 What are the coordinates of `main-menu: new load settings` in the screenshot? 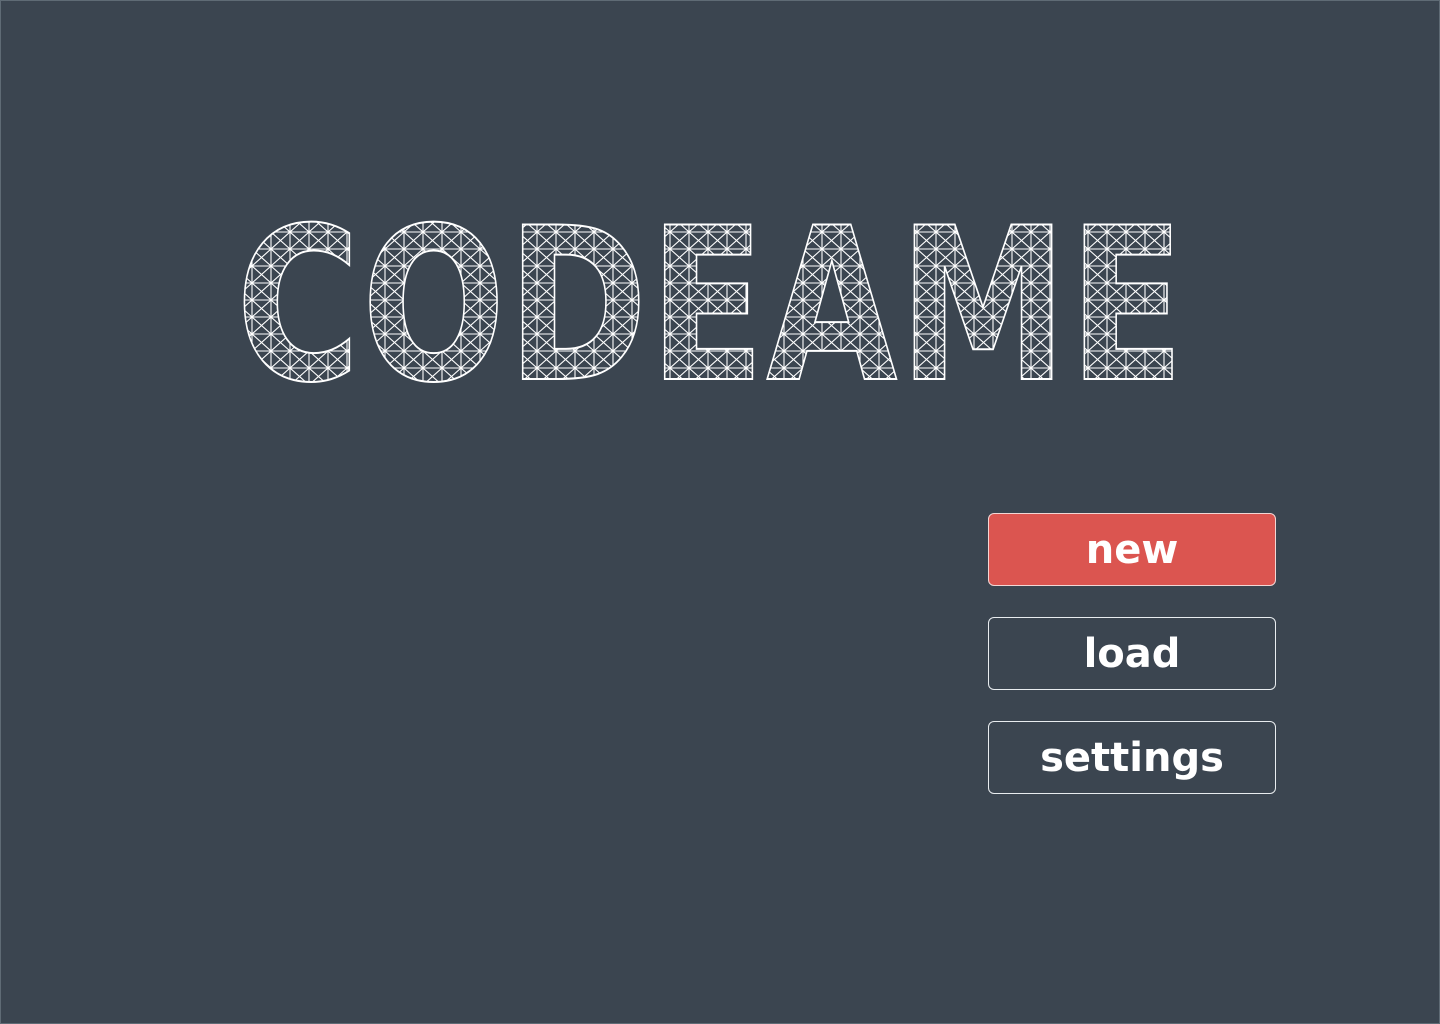 It's located at (1132, 669).